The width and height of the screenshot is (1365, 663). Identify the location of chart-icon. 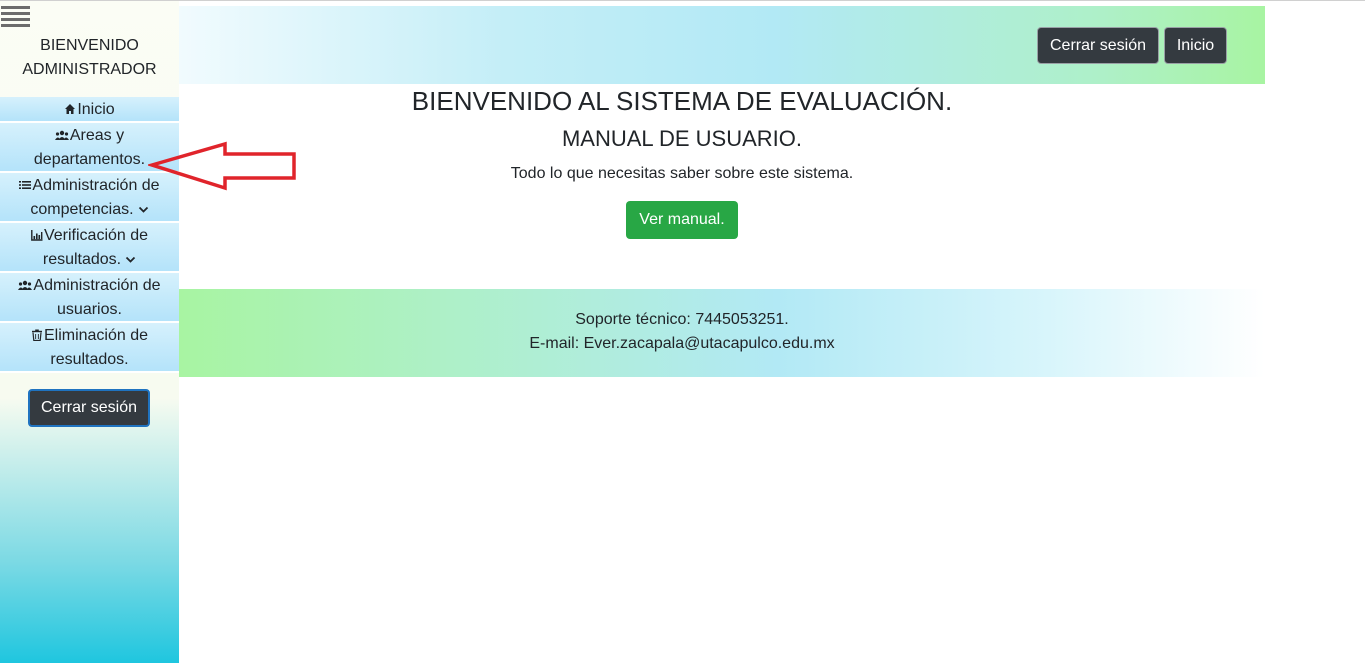
(37, 235).